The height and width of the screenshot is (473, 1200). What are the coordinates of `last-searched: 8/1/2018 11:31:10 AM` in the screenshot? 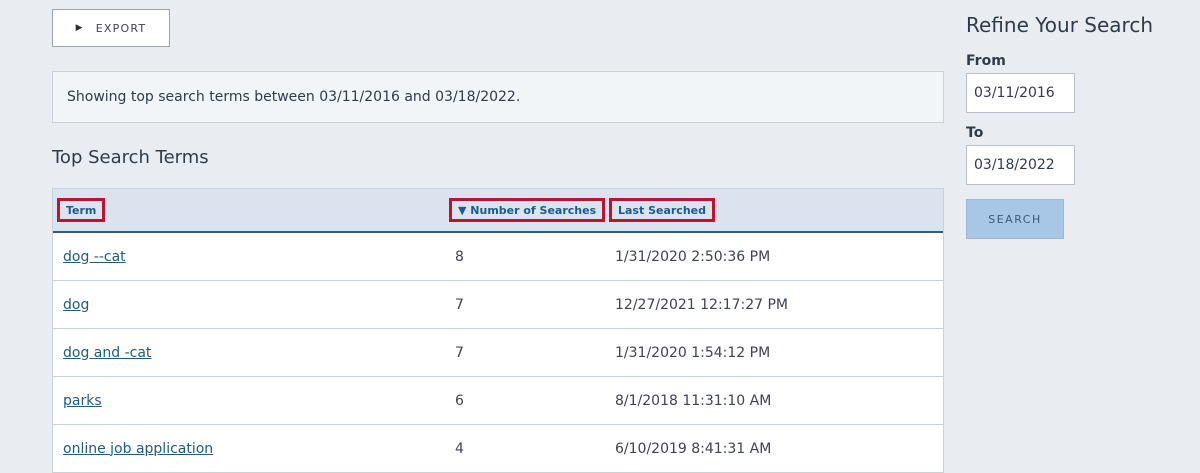 It's located at (693, 400).